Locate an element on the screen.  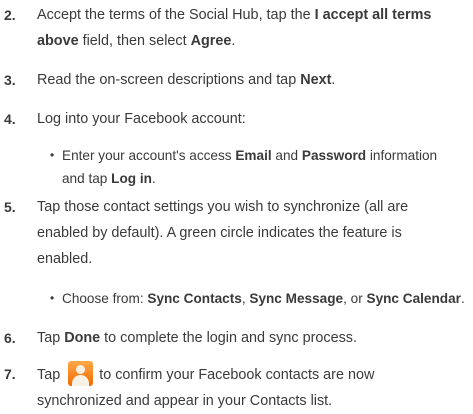
step-text: information is located at coordinates (402, 155).